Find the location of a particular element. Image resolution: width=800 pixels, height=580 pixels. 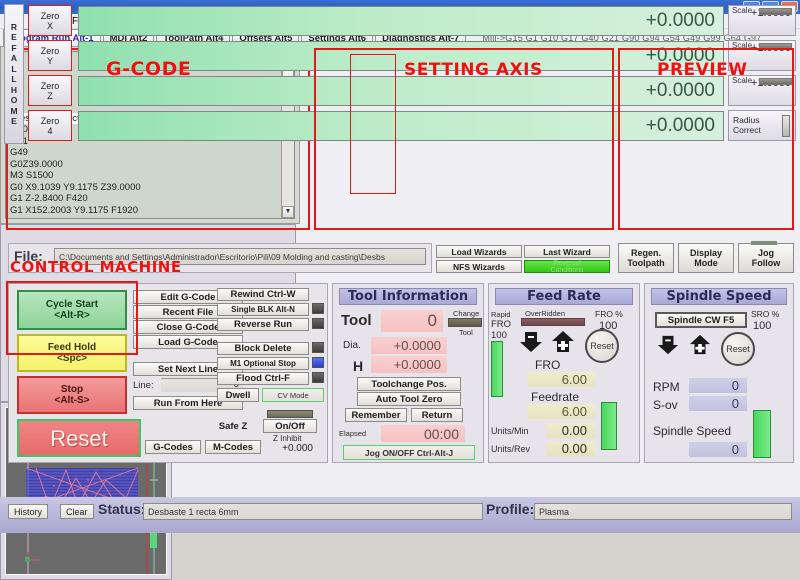

safe-z-label: Safe Z is located at coordinates (233, 426).